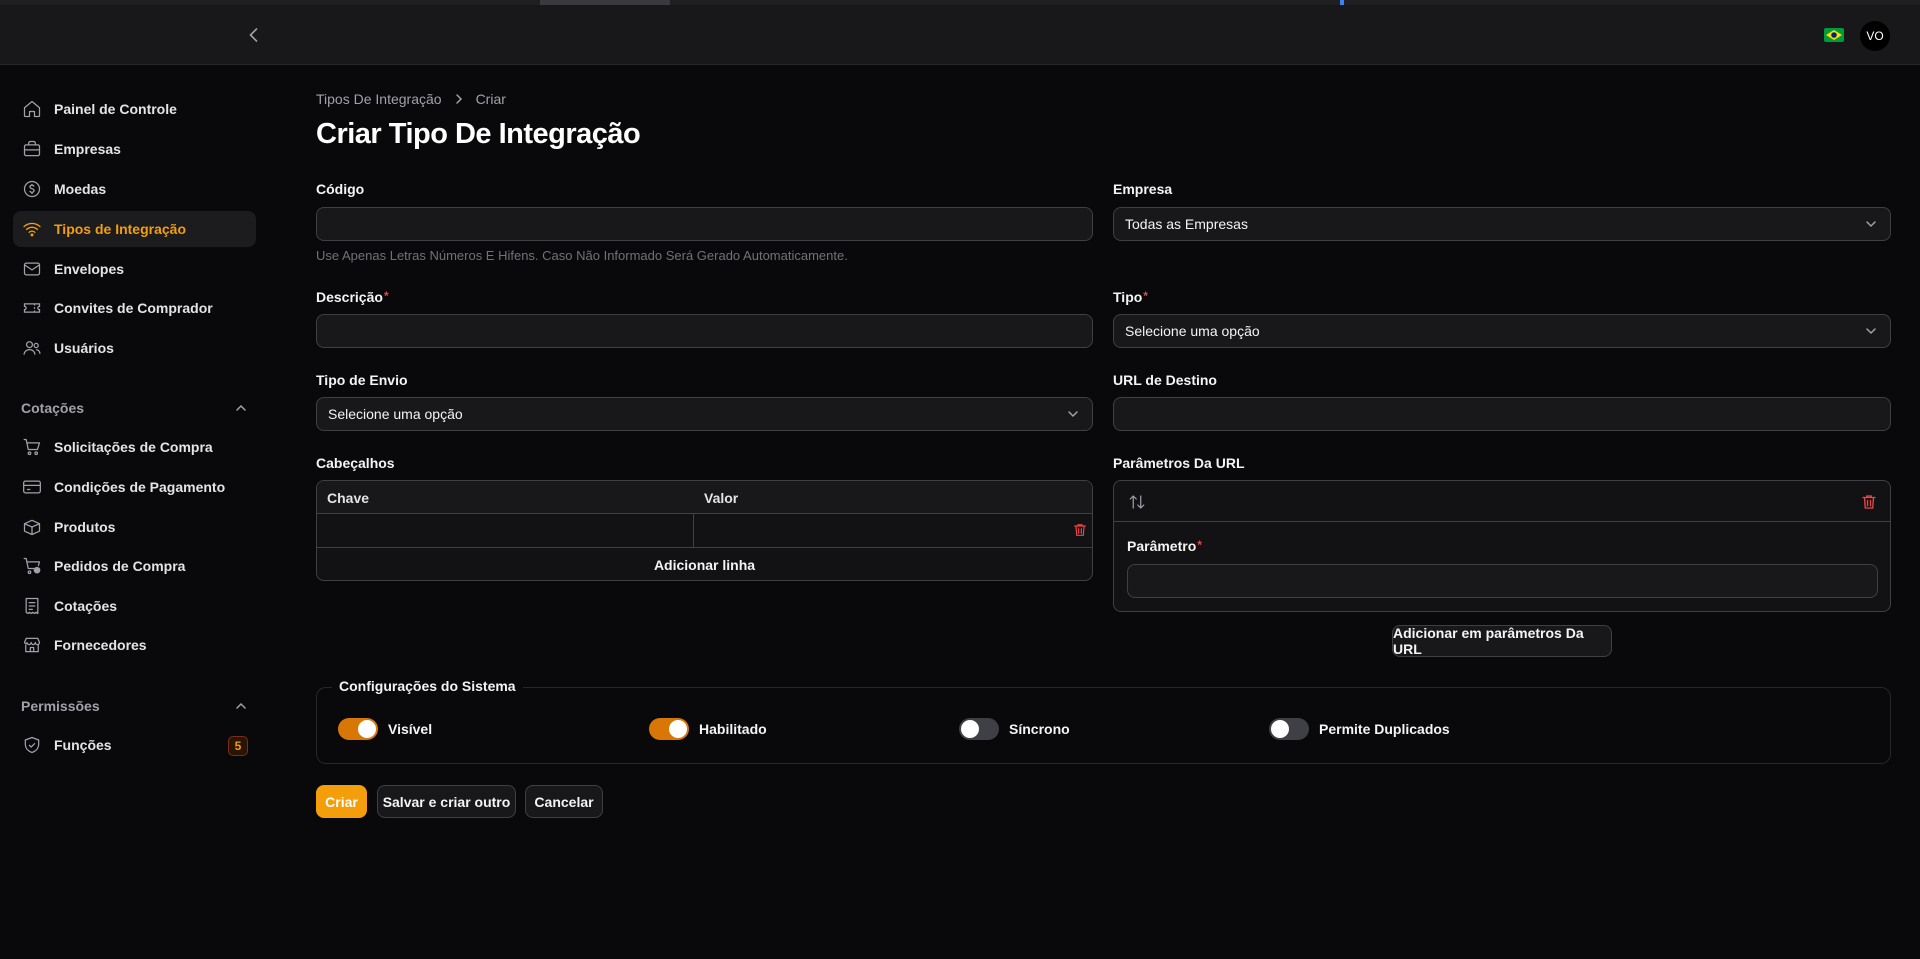 The height and width of the screenshot is (959, 1920). I want to click on tipo-label: Tipo*, so click(1130, 297).